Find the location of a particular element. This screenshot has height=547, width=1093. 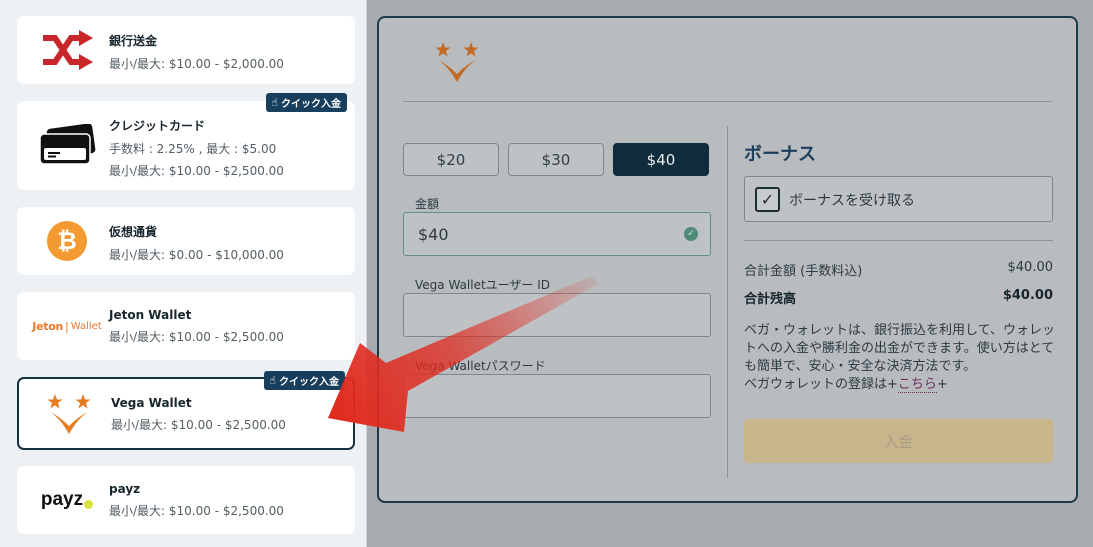

total-amount-value: $40.00 is located at coordinates (1030, 267).